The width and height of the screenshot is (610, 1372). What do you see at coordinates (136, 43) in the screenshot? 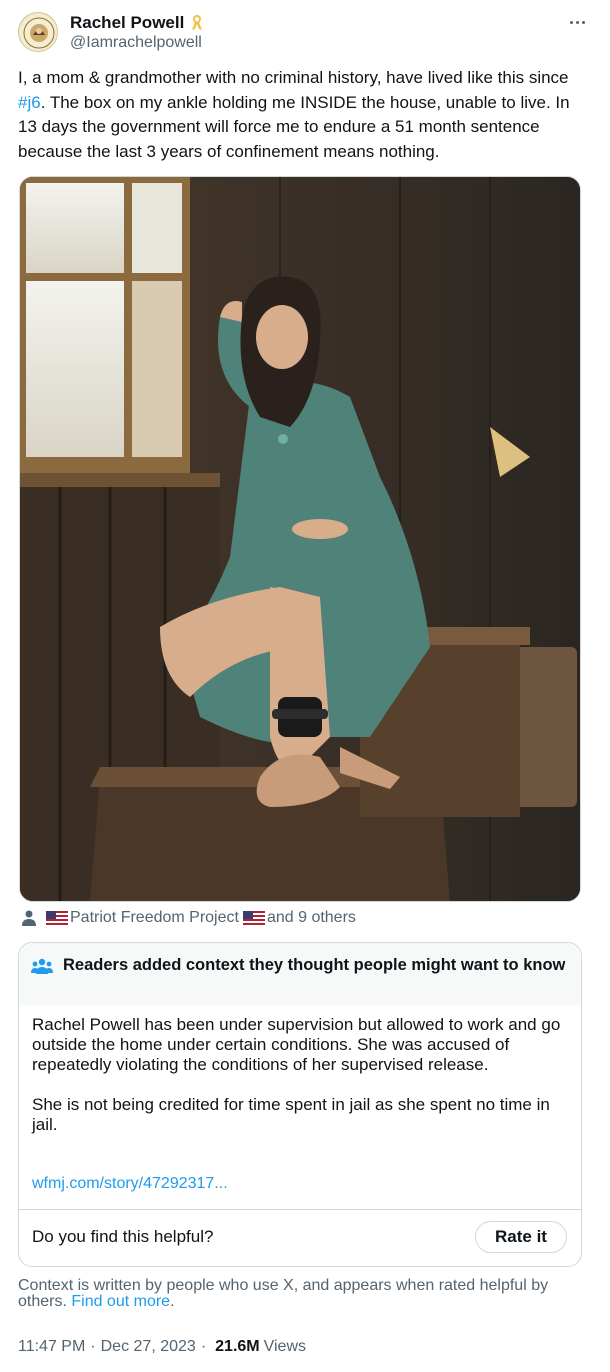
I see `user-handle: @Iamrachelpowell` at bounding box center [136, 43].